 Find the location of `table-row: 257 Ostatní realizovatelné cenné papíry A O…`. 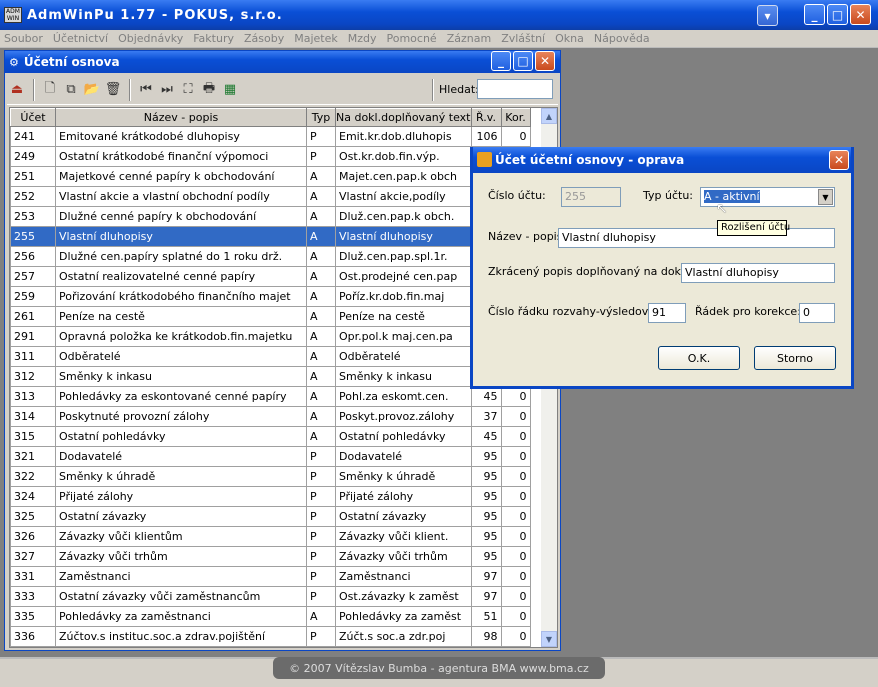

table-row: 257 Ostatní realizovatelné cenné papíry A O… is located at coordinates (270, 276).